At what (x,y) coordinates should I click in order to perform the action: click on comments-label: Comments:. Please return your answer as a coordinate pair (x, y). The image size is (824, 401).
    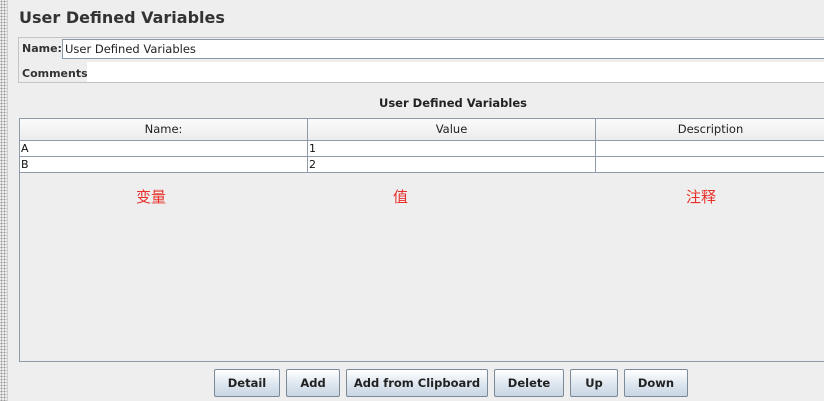
    Looking at the image, I should click on (57, 73).